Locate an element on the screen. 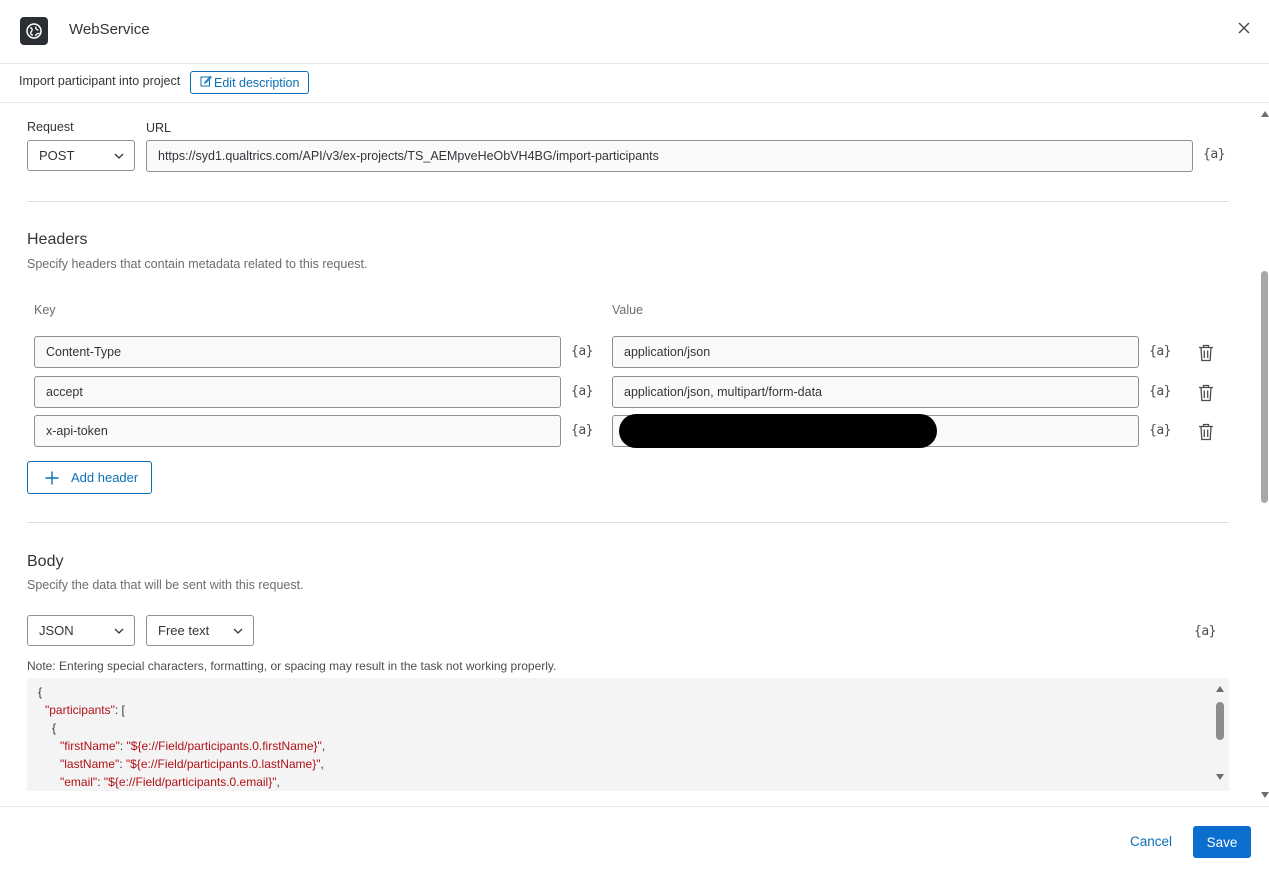 The image size is (1269, 873). body-format-value: JSON is located at coordinates (56, 630).